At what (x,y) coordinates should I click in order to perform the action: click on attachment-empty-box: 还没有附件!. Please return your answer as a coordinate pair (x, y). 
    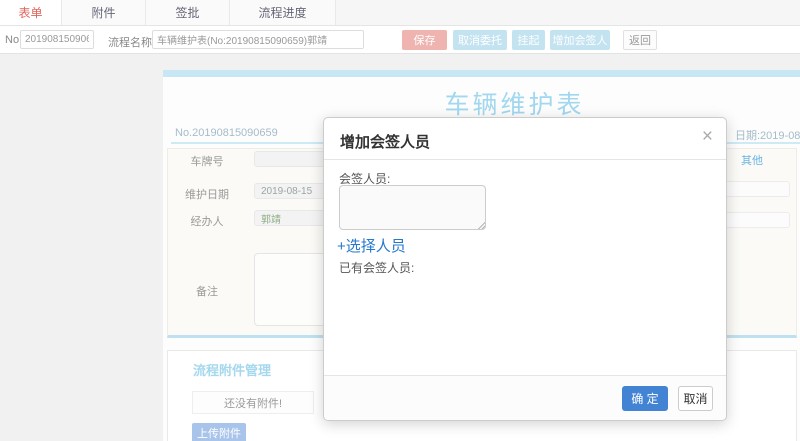
    Looking at the image, I should click on (253, 402).